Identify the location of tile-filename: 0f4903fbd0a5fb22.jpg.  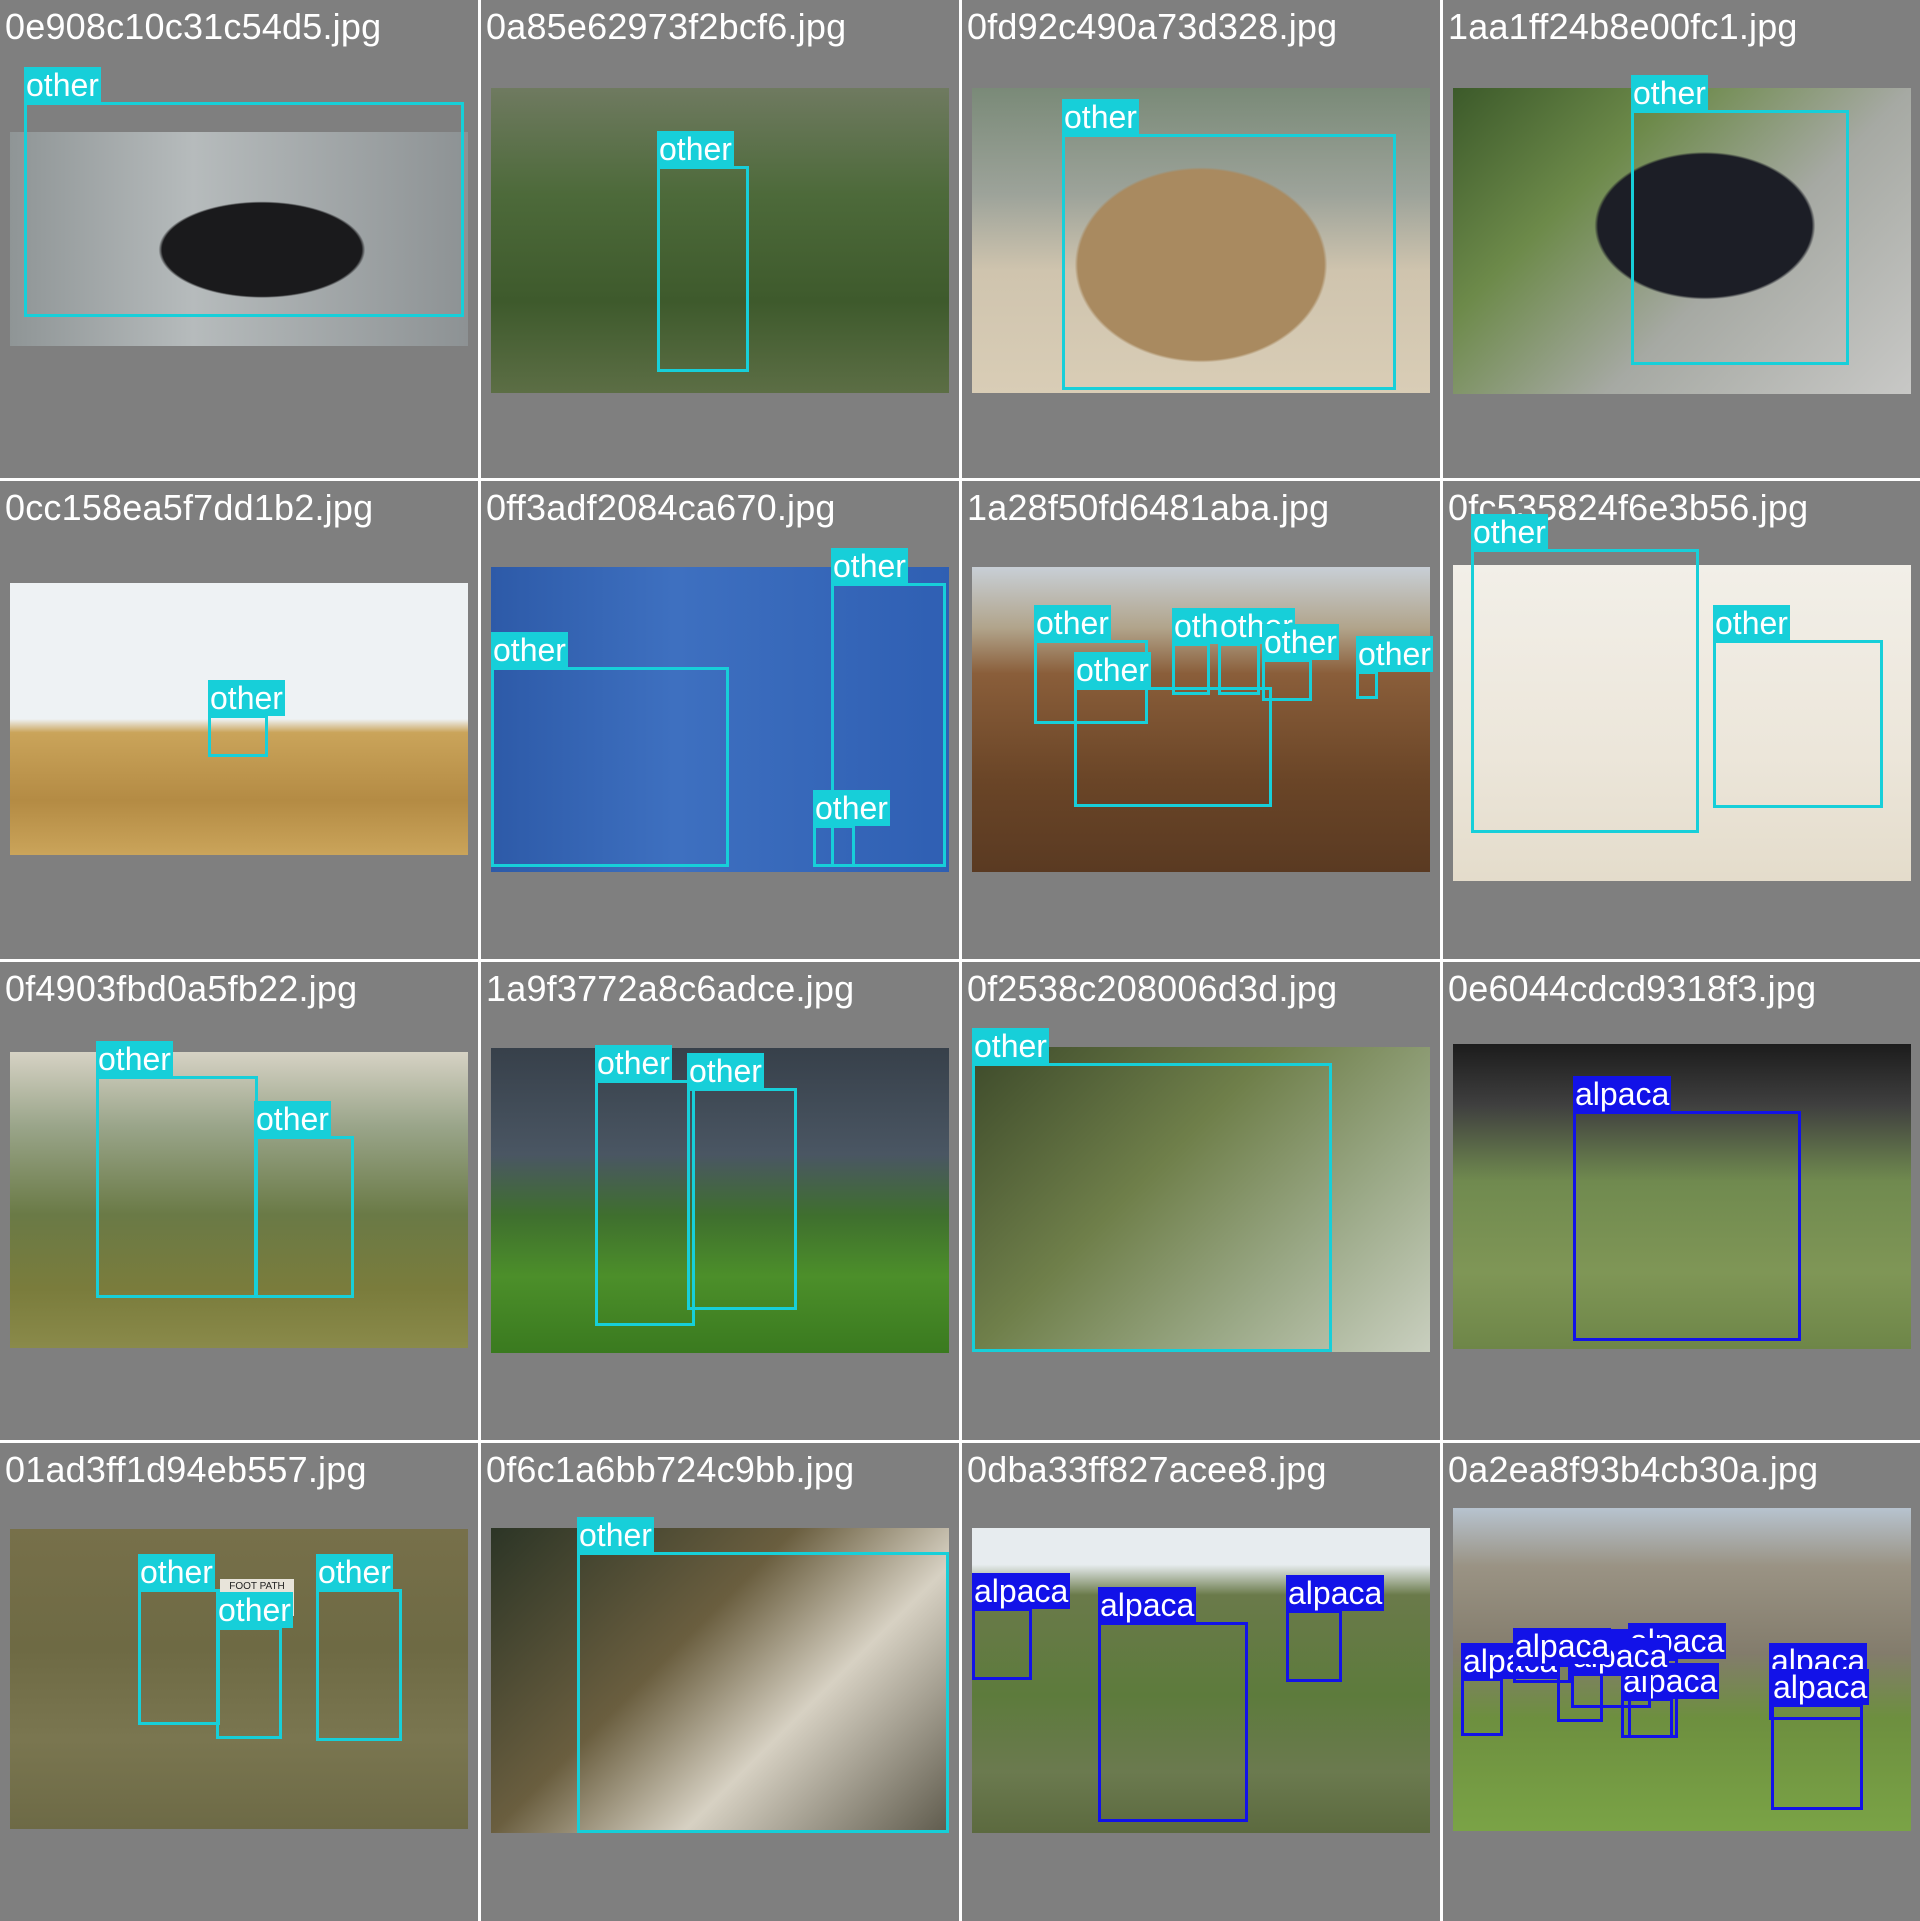
(181, 988).